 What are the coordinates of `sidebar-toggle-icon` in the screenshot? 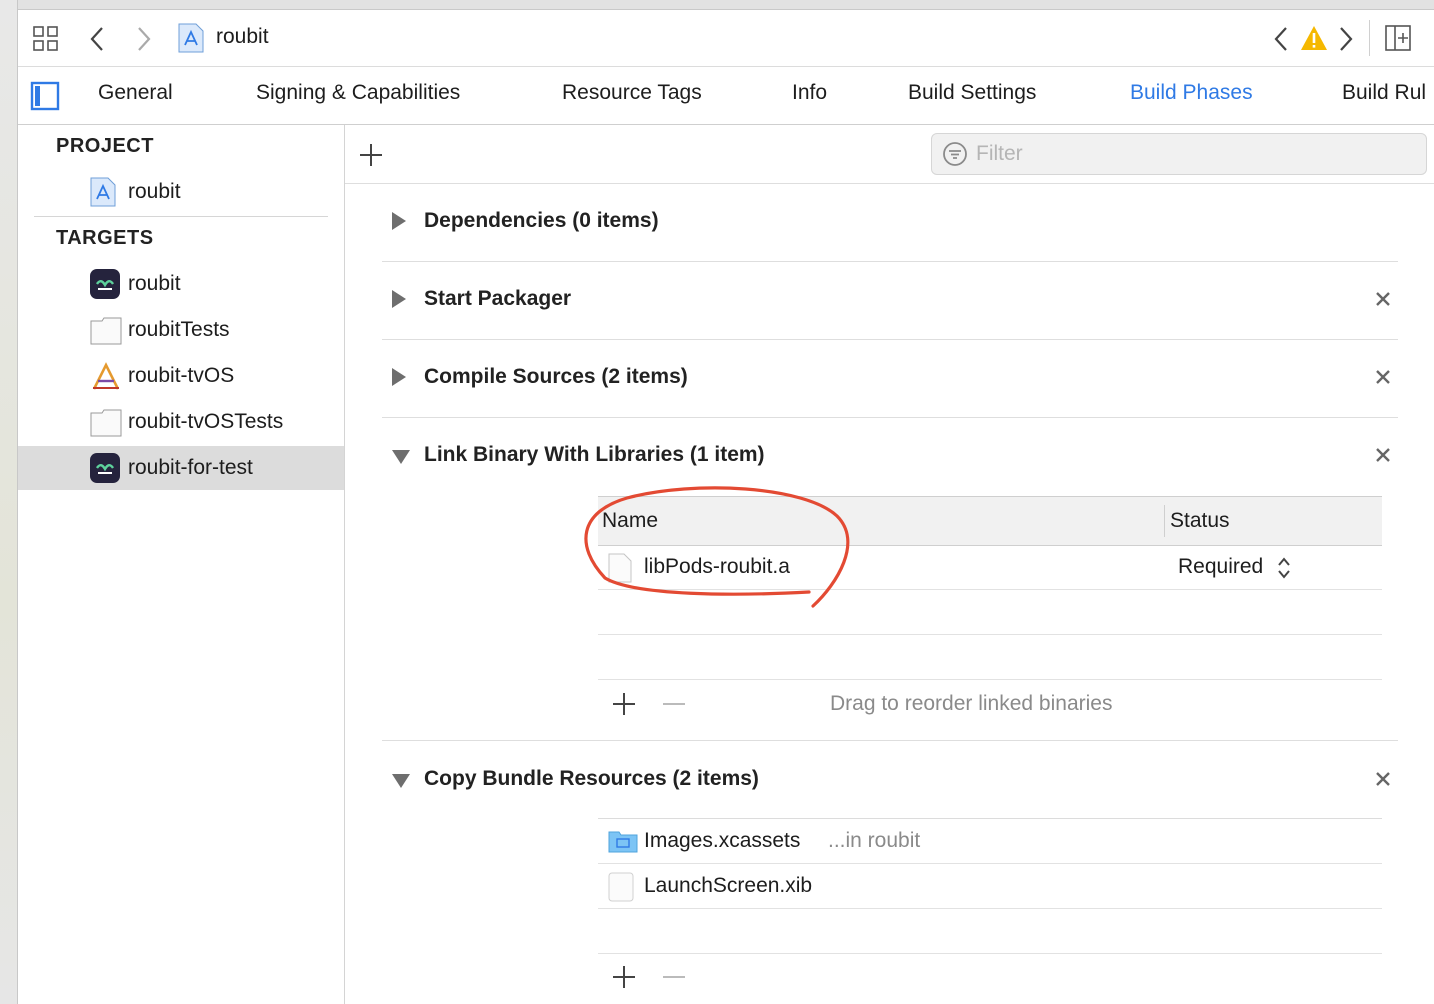 It's located at (45, 98).